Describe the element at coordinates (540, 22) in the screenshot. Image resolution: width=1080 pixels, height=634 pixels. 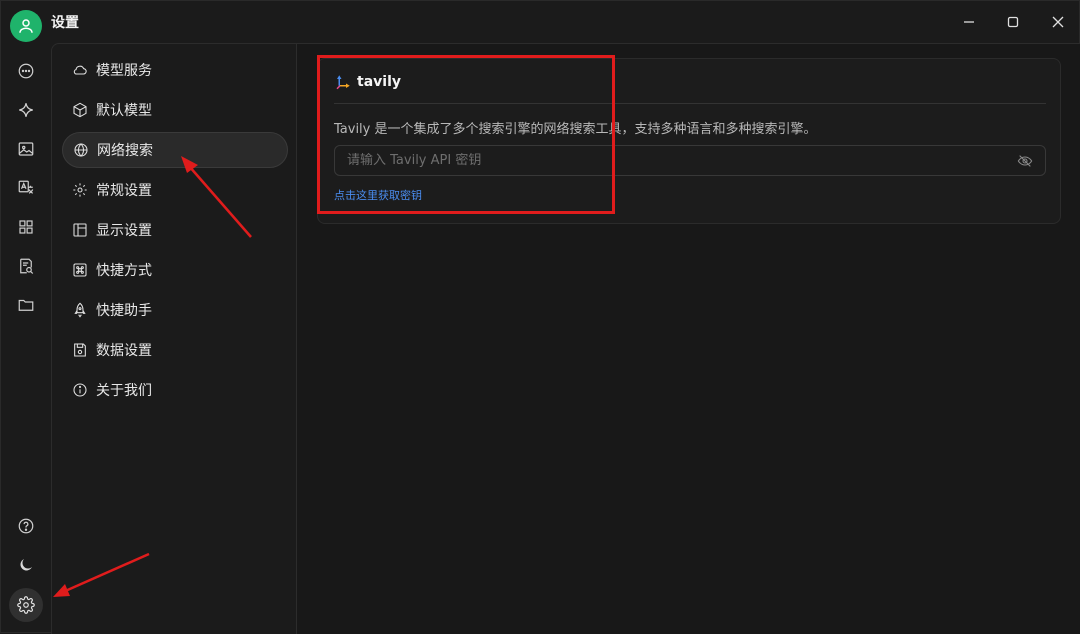
I see `title-bar: 设置` at that location.